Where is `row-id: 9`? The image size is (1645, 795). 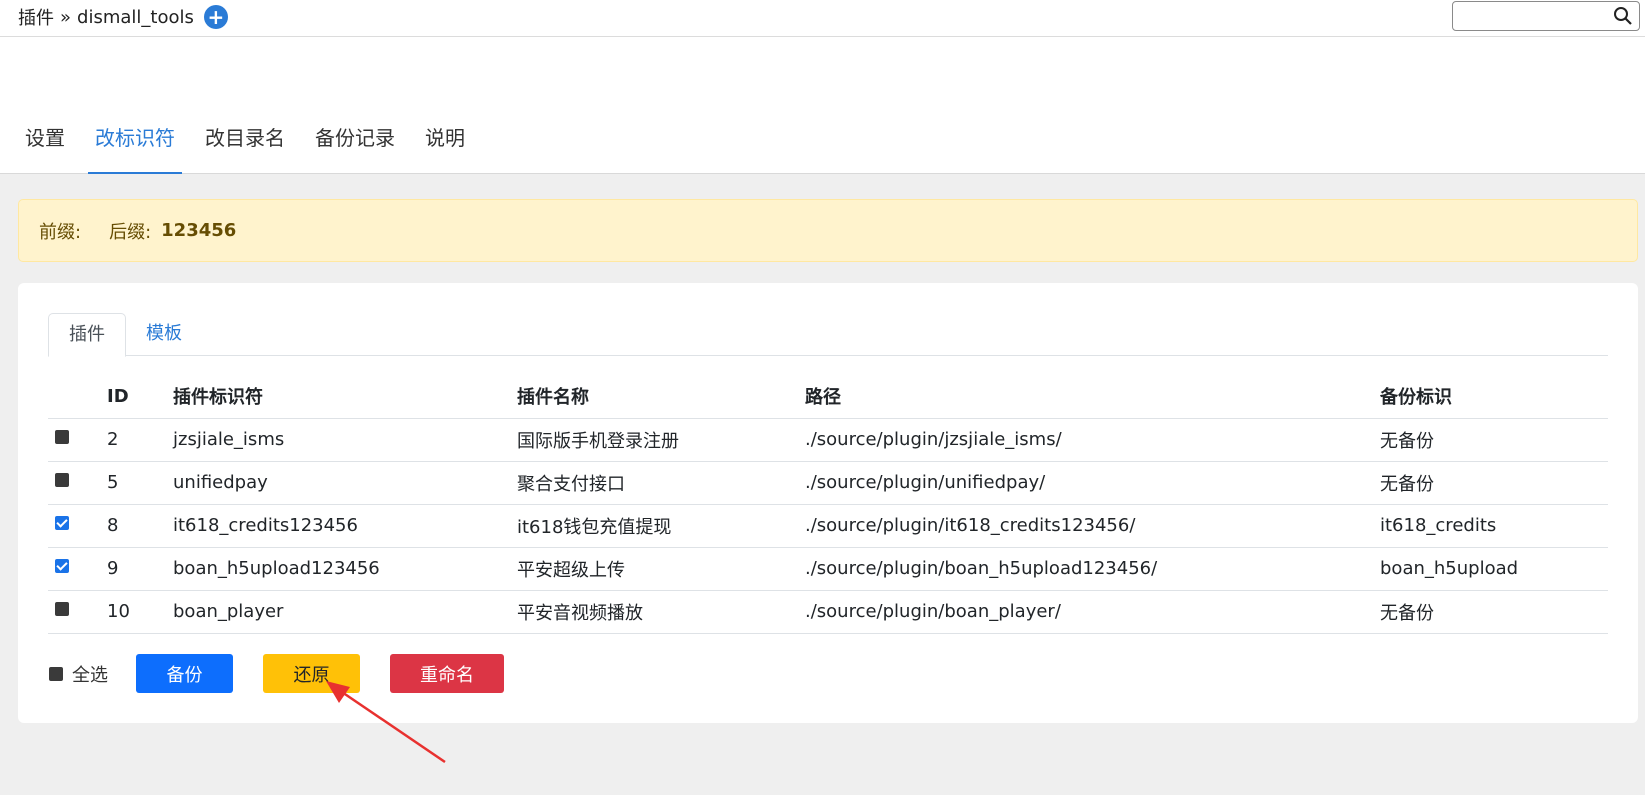
row-id: 9 is located at coordinates (134, 569).